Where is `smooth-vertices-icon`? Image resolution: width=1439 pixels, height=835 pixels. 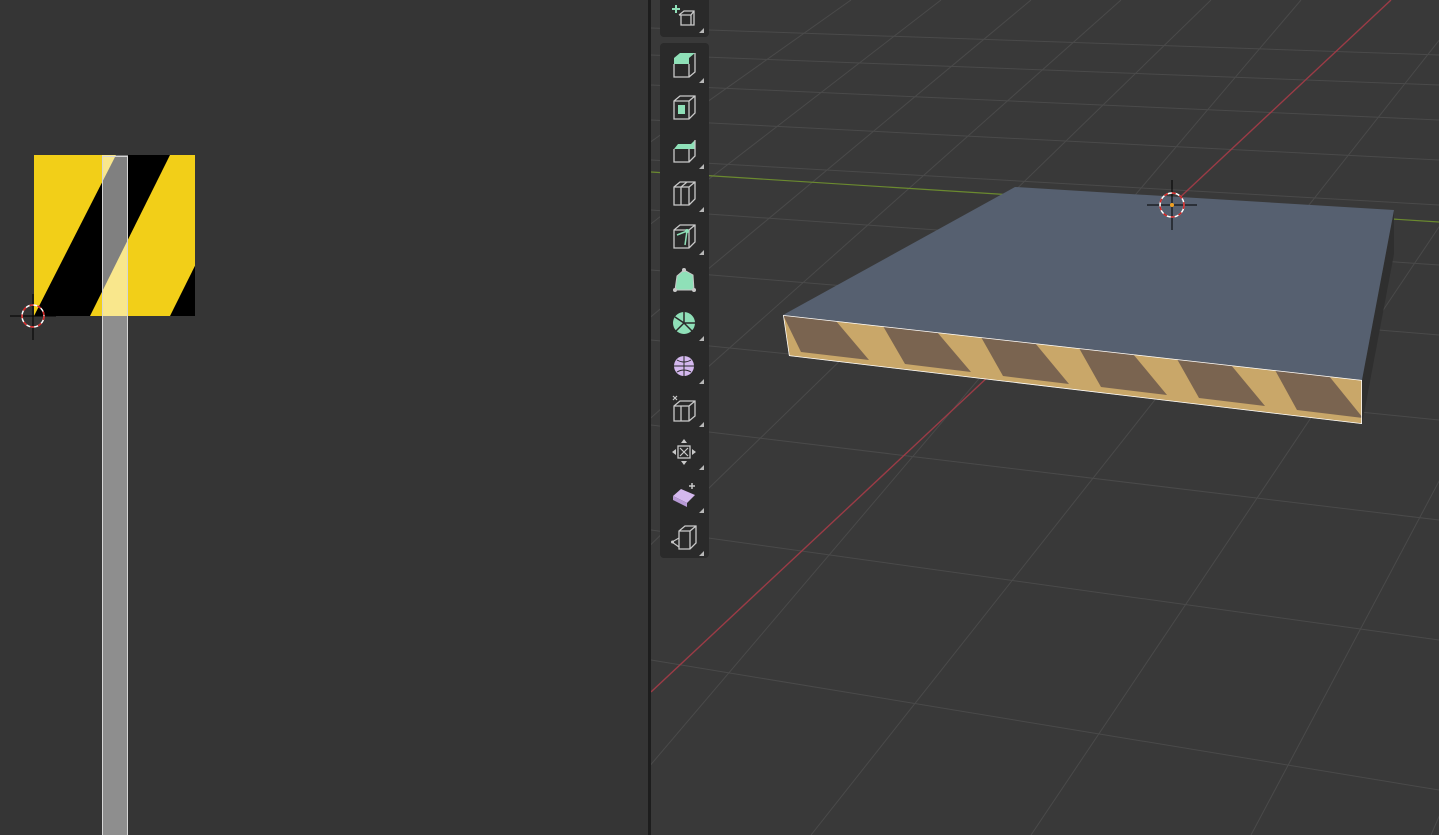
smooth-vertices-icon is located at coordinates (684, 366).